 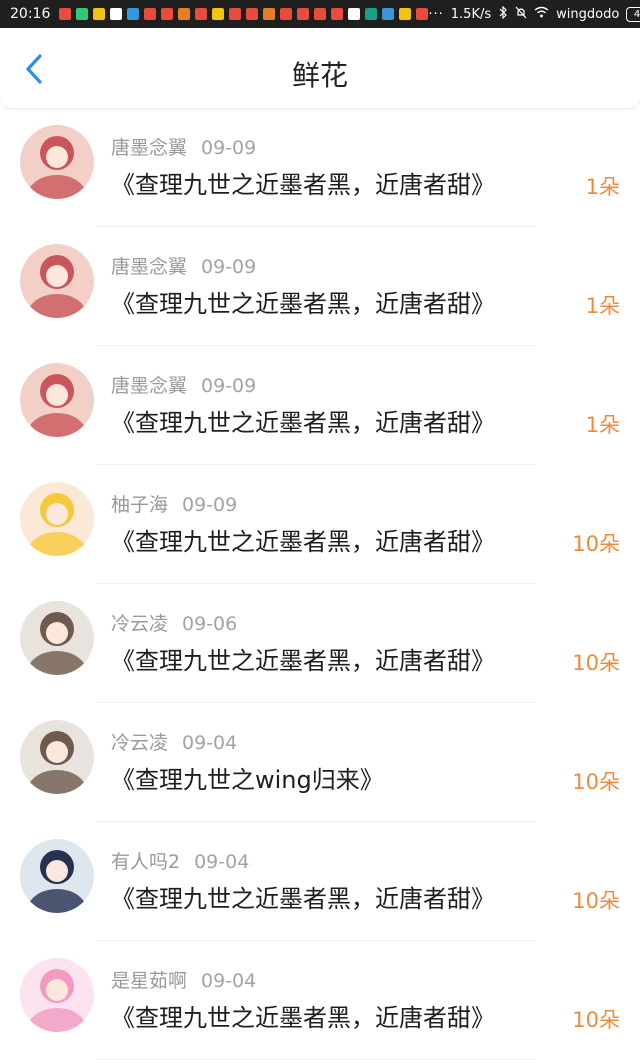 I want to click on list-item: 冷云凌 09-06 《查理九世之近墨者黑，近唐者甜》 10朵, so click(x=320, y=643).